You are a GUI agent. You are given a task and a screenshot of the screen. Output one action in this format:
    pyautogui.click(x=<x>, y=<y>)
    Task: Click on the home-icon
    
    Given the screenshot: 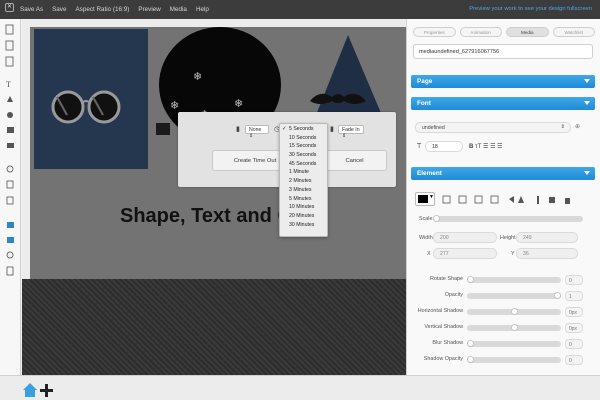 What is the action you would take?
    pyautogui.click(x=30, y=390)
    